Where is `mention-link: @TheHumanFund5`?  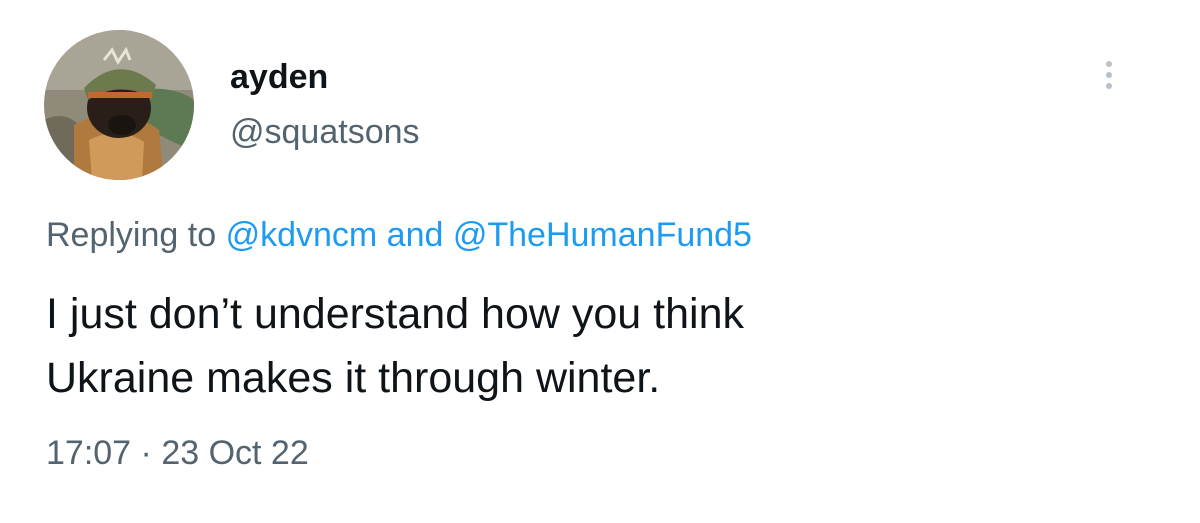 mention-link: @TheHumanFund5 is located at coordinates (602, 235).